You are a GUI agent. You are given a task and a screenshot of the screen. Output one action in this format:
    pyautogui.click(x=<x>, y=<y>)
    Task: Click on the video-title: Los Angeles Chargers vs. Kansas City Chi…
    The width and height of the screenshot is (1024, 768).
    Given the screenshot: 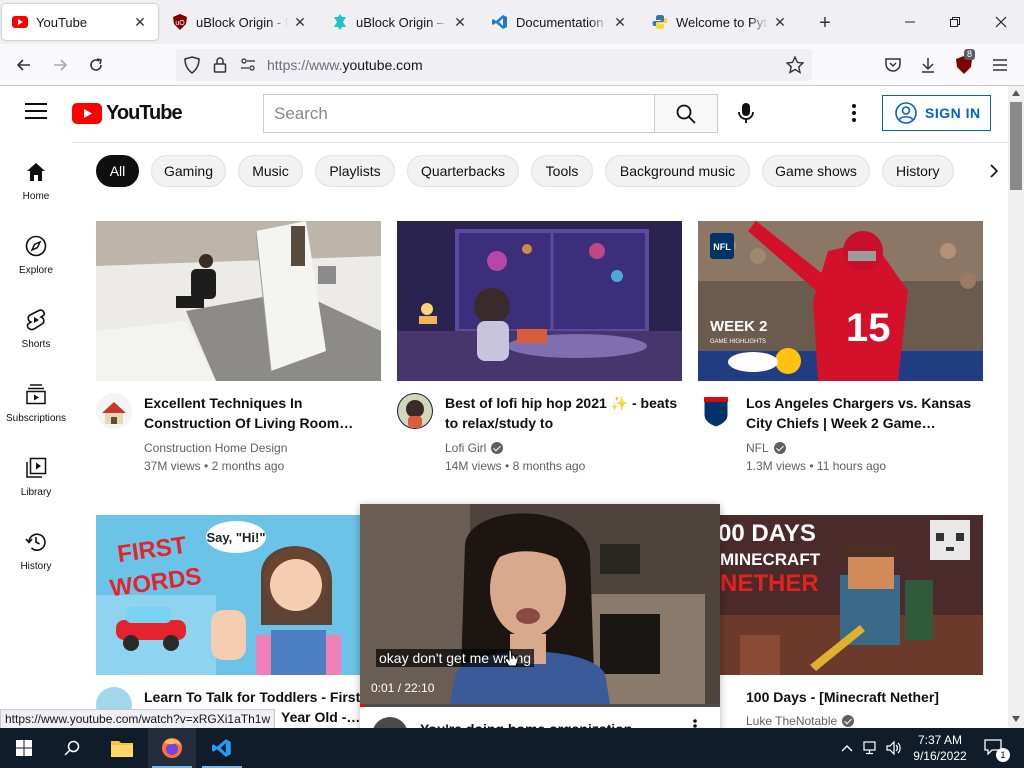 What is the action you would take?
    pyautogui.click(x=866, y=413)
    